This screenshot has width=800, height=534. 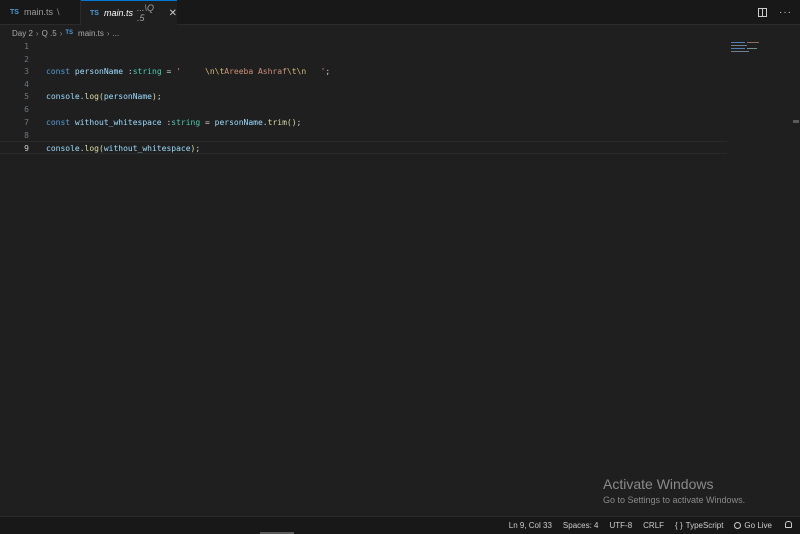 What do you see at coordinates (363, 147) in the screenshot?
I see `code-line-current: 9 console.log(without_whitespace);` at bounding box center [363, 147].